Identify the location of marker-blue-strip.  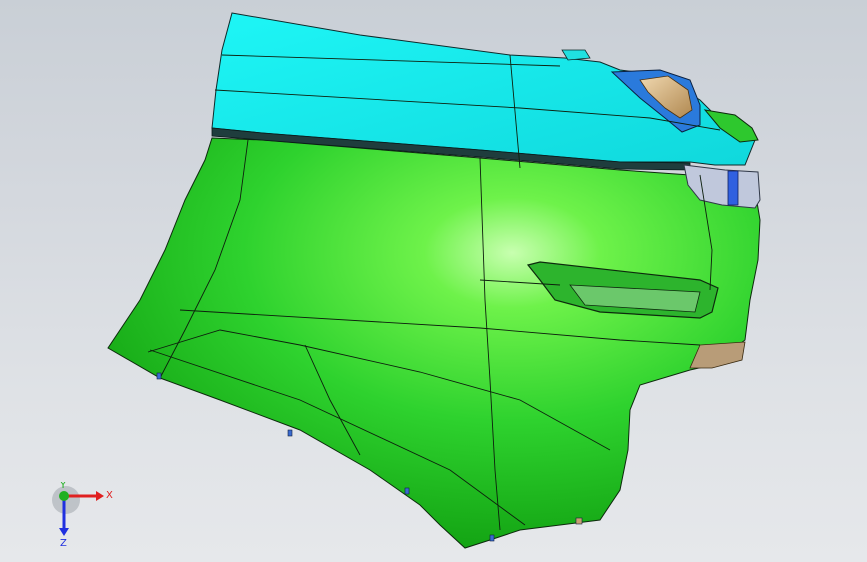
(733, 188).